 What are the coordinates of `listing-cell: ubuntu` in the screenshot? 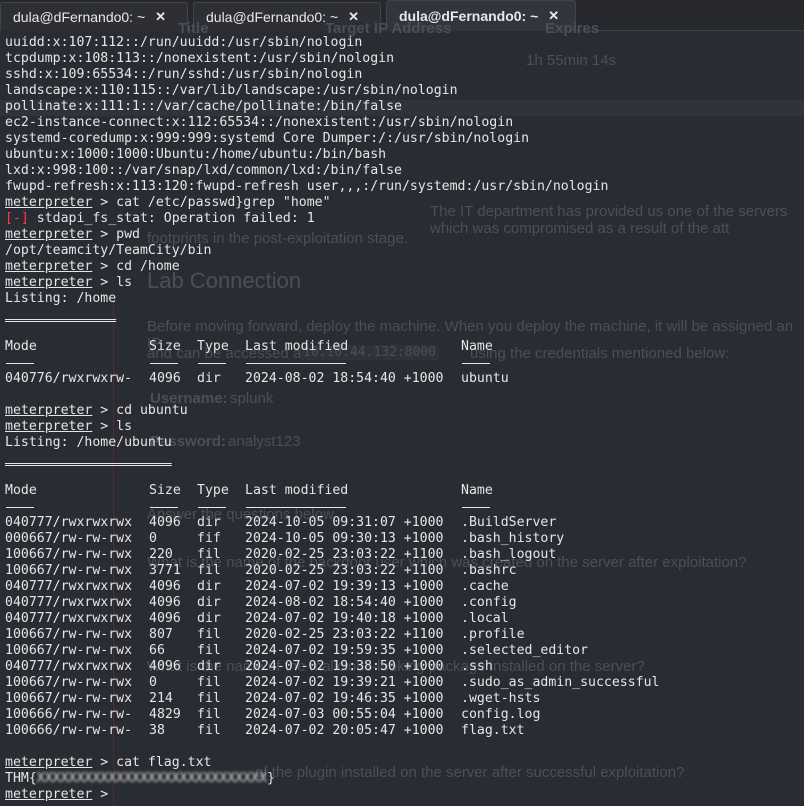 It's located at (485, 378).